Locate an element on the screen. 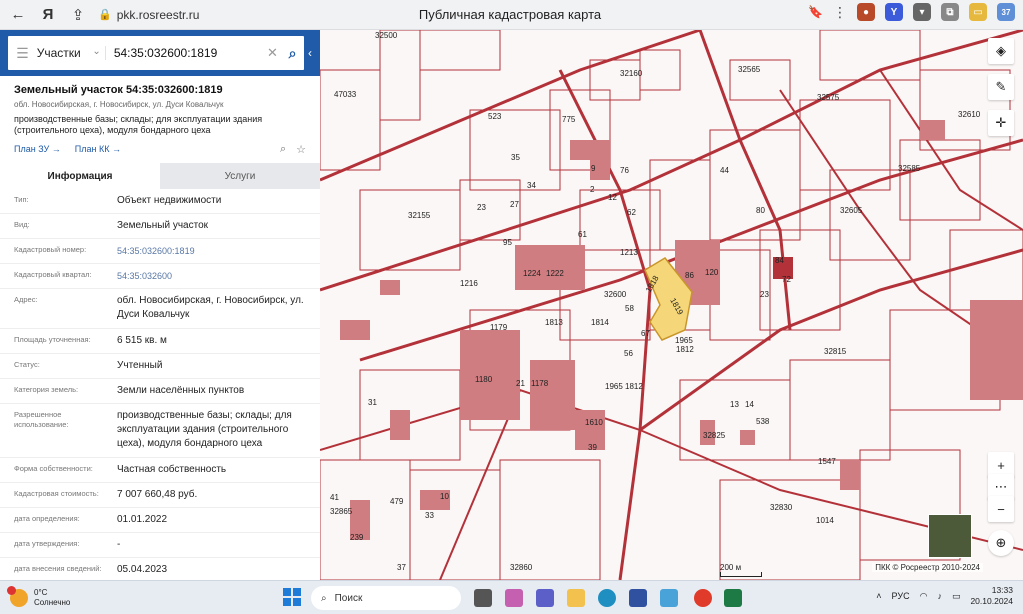 The width and height of the screenshot is (1023, 614). temperature: 0°C is located at coordinates (41, 592).